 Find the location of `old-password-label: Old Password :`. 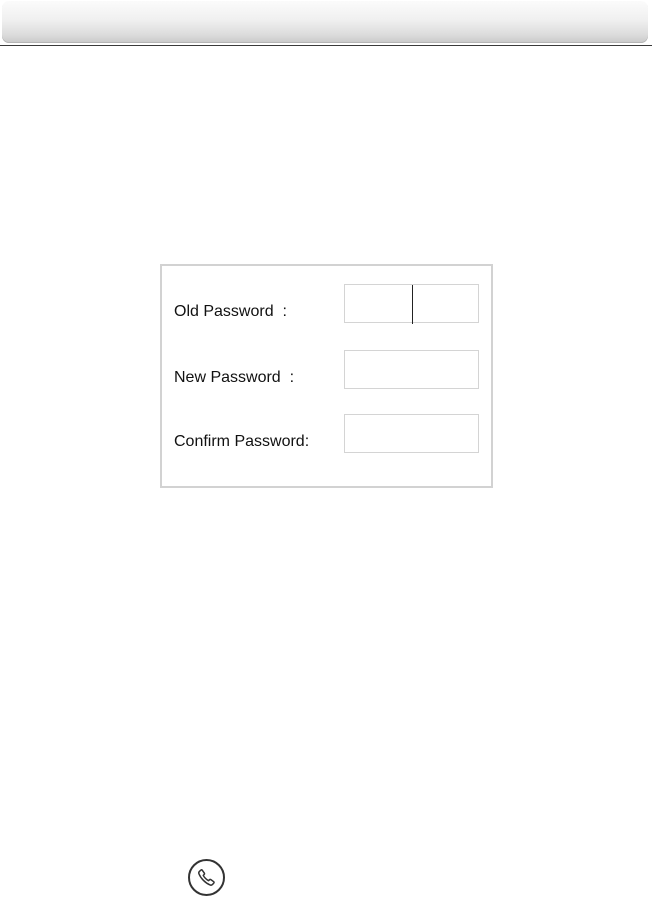

old-password-label: Old Password : is located at coordinates (230, 311).